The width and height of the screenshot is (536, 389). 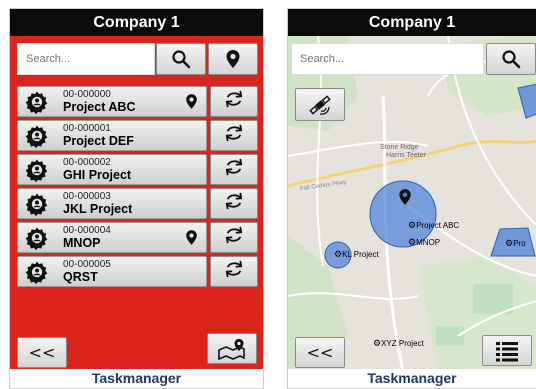 I want to click on search-input, so click(x=86, y=59).